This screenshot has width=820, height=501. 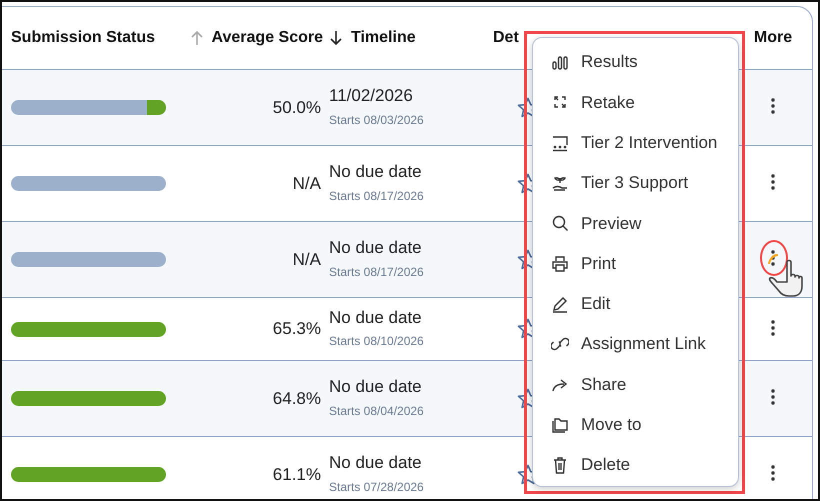 What do you see at coordinates (297, 107) in the screenshot?
I see `score-text: 50.0%` at bounding box center [297, 107].